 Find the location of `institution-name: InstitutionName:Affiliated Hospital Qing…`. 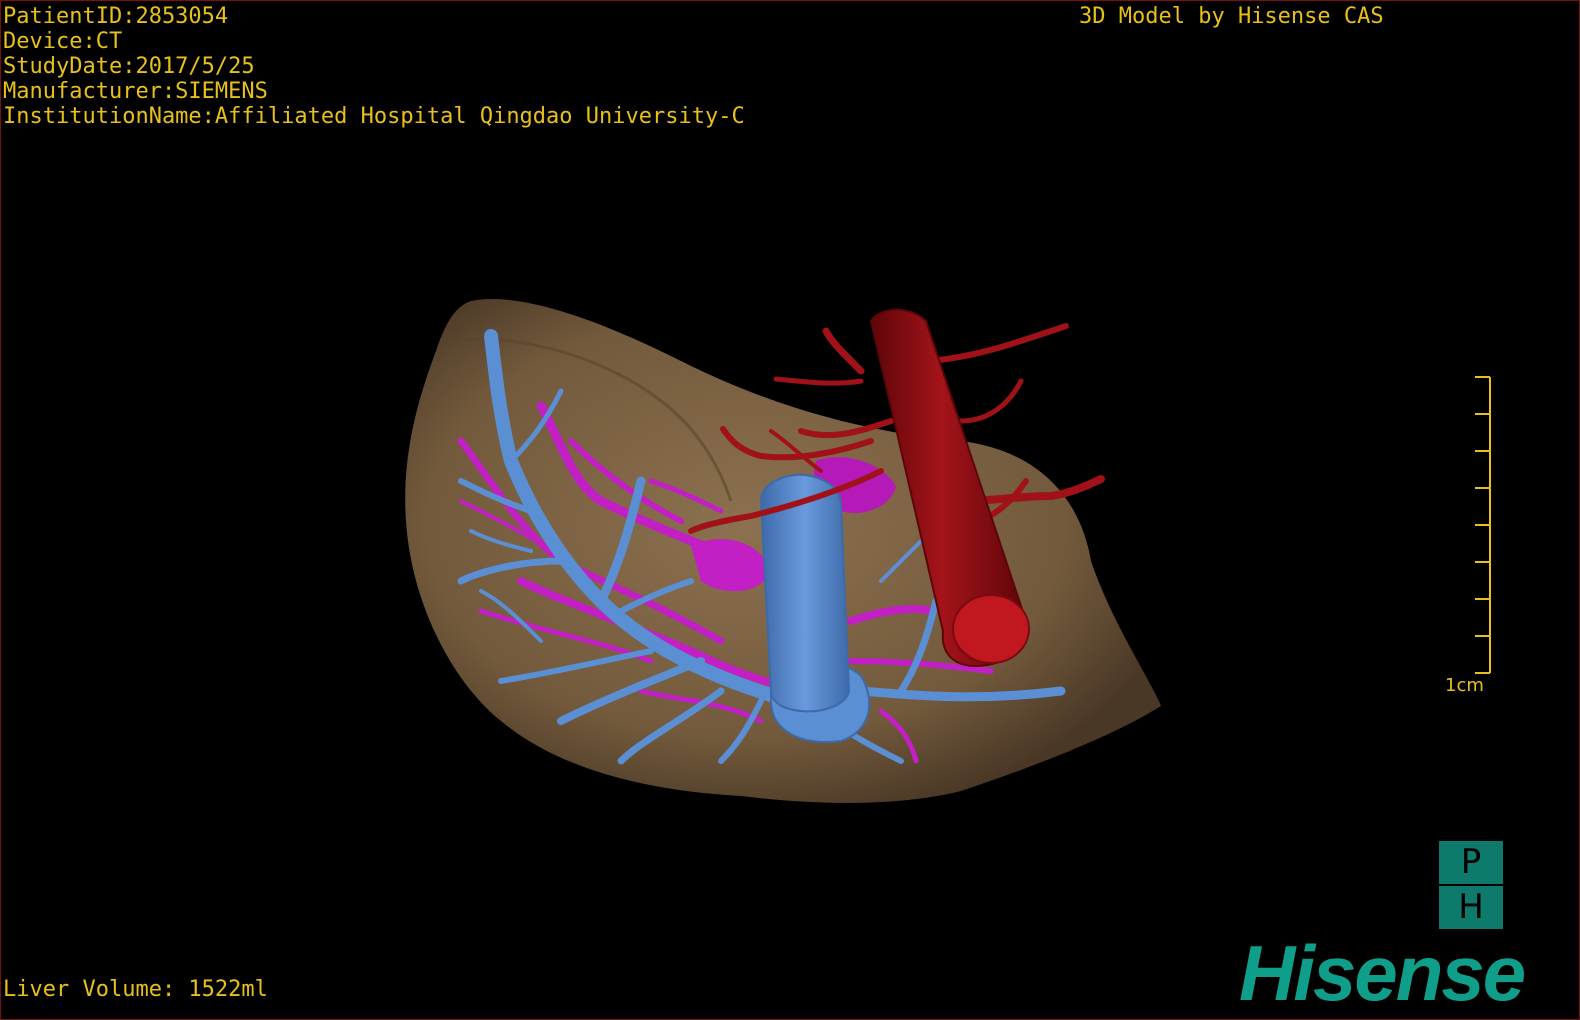

institution-name: InstitutionName:Affiliated Hospital Qing… is located at coordinates (374, 116).